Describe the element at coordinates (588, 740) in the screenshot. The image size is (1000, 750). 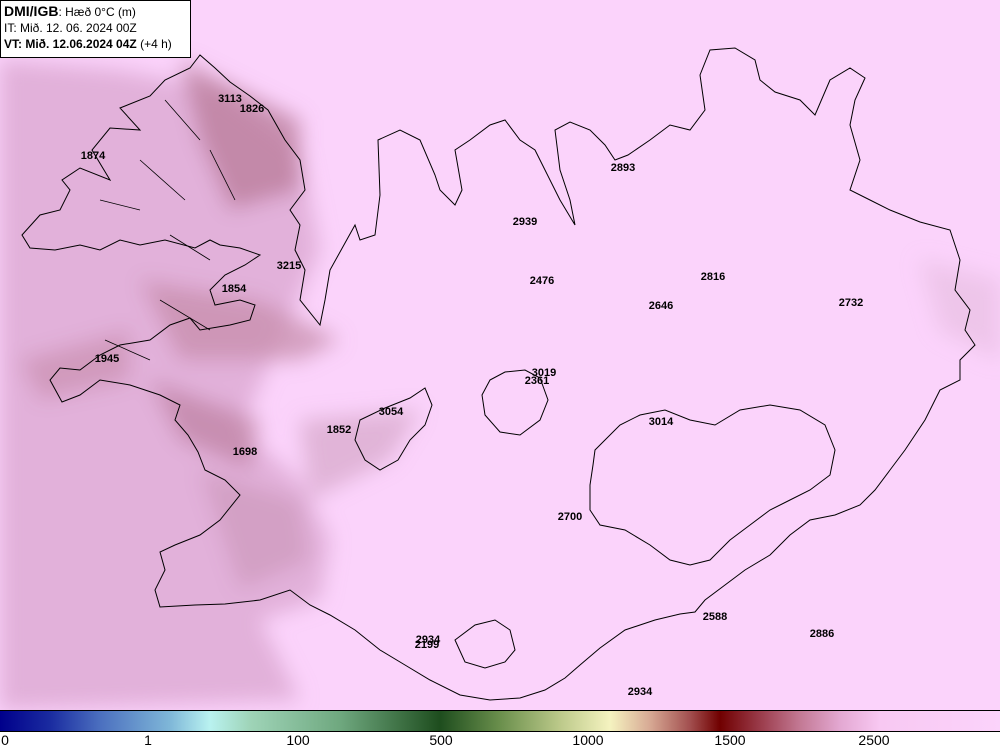
I see `colorbar-tick: 1000` at that location.